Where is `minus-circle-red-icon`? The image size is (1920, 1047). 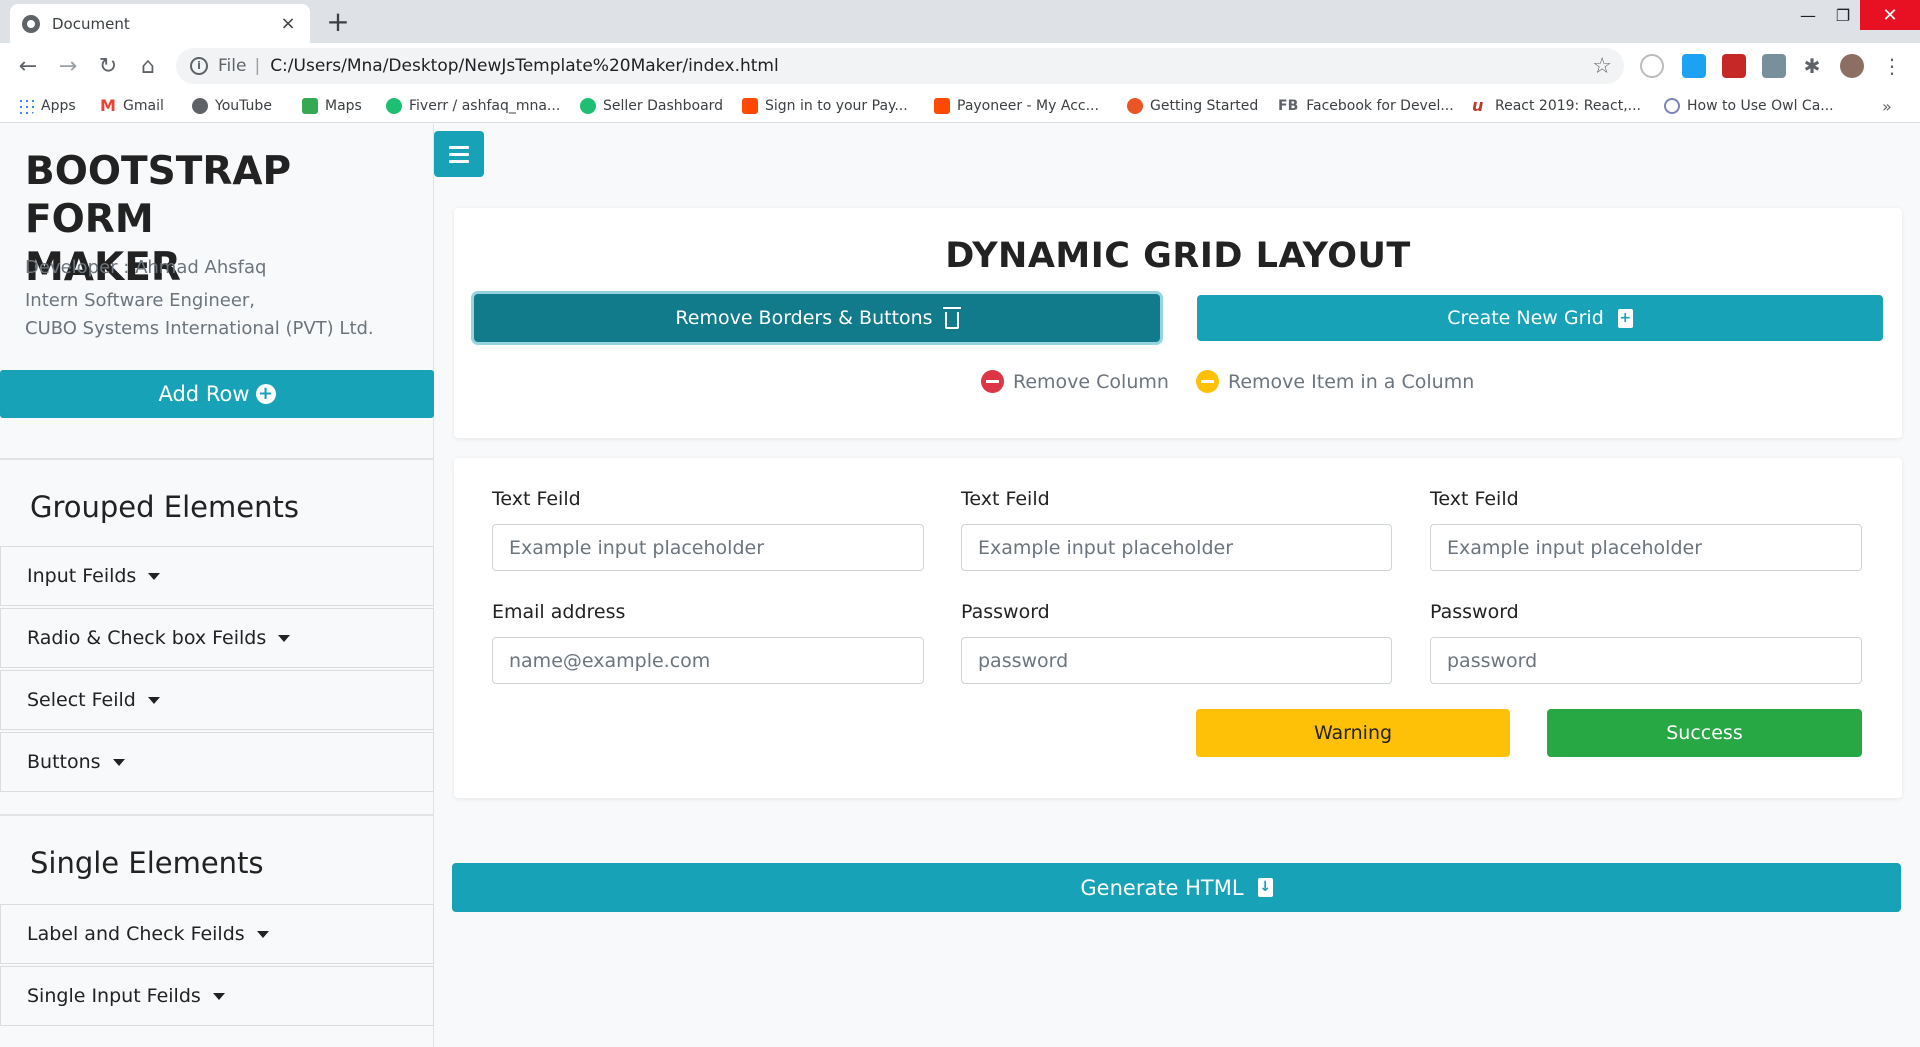
minus-circle-red-icon is located at coordinates (992, 381).